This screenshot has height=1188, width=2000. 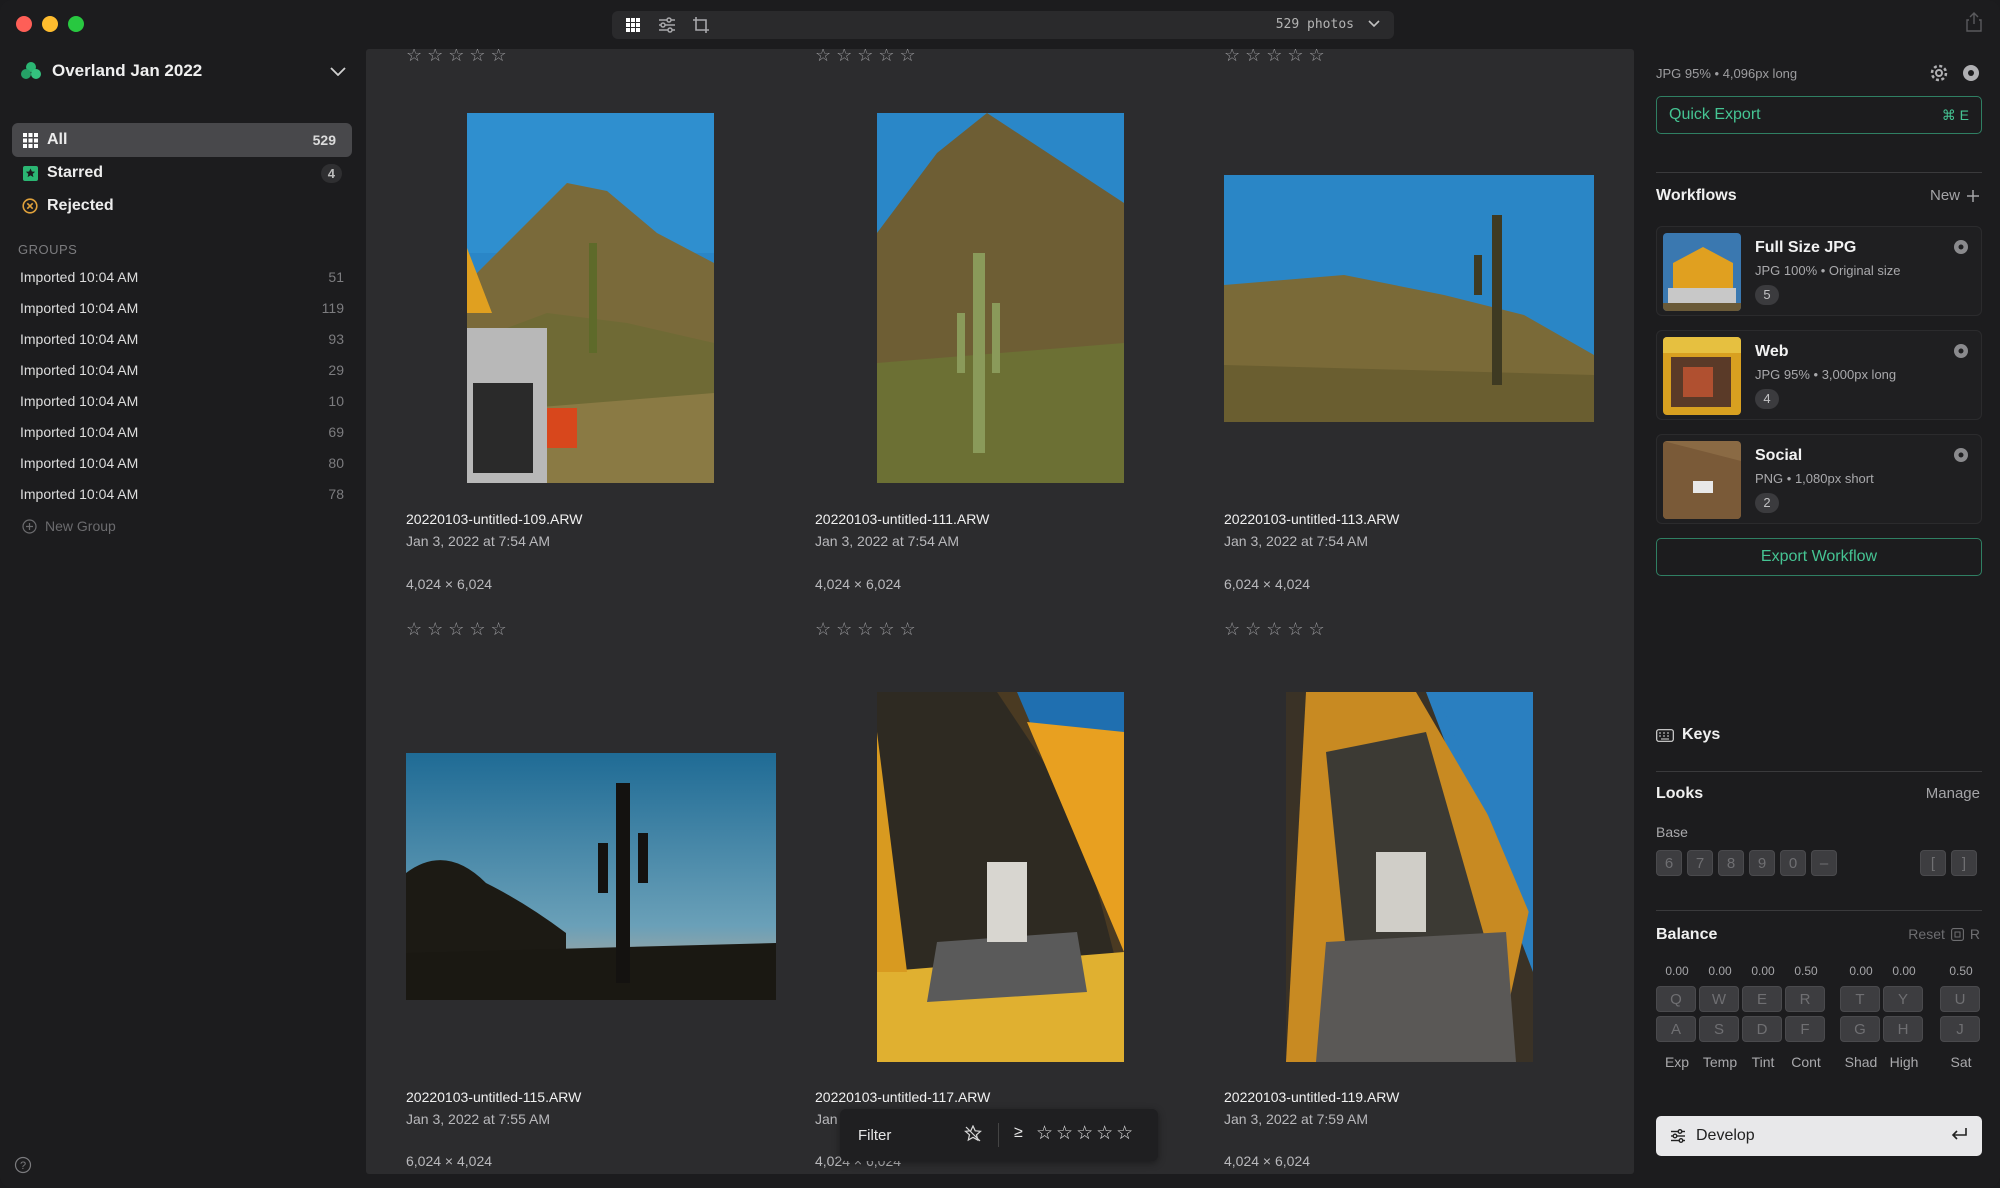 What do you see at coordinates (182, 173) in the screenshot?
I see `sidebar-item-starred: Starred 4` at bounding box center [182, 173].